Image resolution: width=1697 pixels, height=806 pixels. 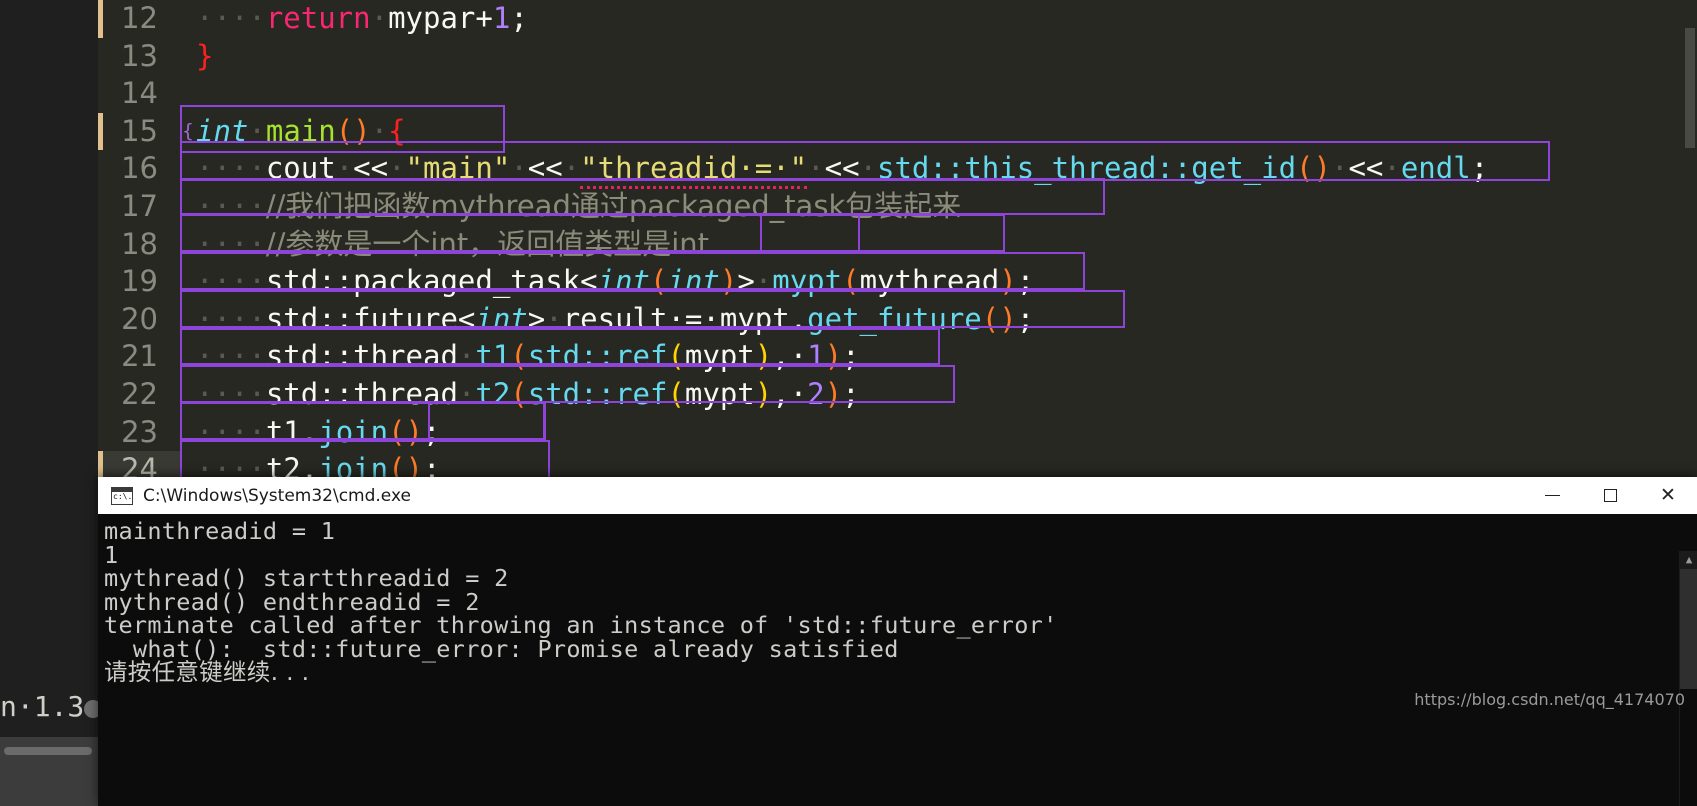 I want to click on code-line: 13}, so click(x=897, y=57).